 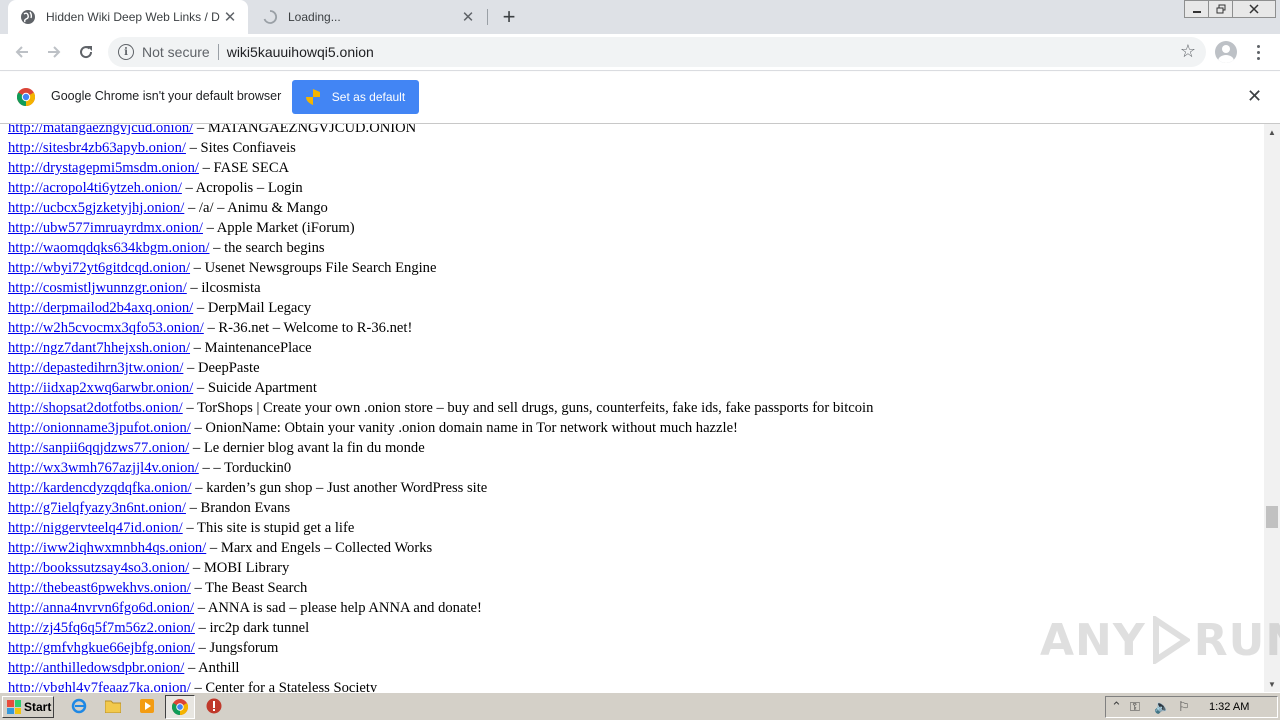 What do you see at coordinates (97, 508) in the screenshot?
I see `onion-link: http://g7ielqfyazy3n6nt.onion/` at bounding box center [97, 508].